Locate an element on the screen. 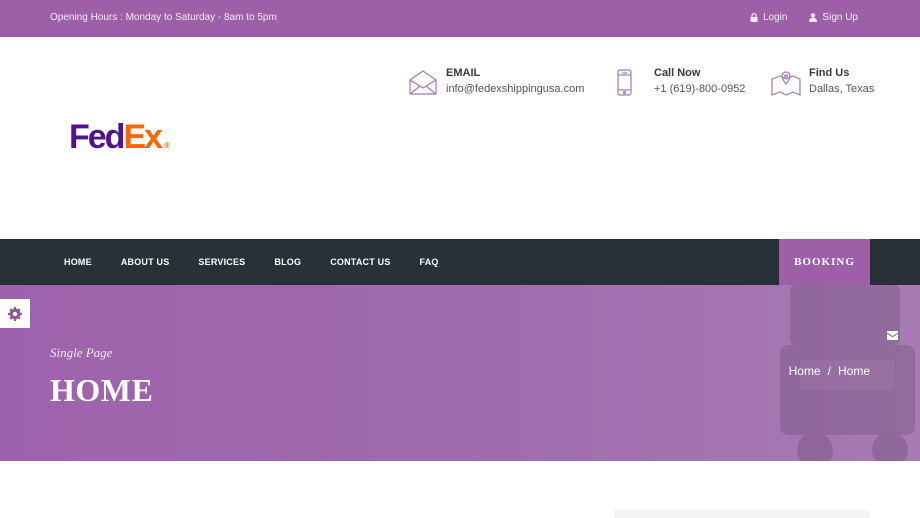 The width and height of the screenshot is (920, 518). find-title: Find Us is located at coordinates (829, 73).